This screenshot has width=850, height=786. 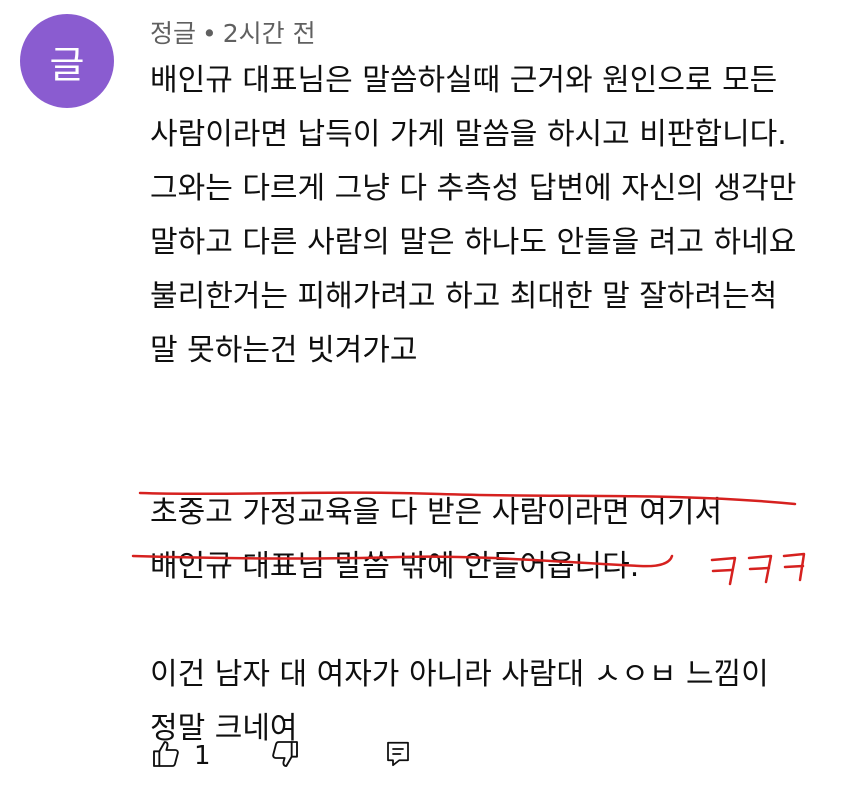 I want to click on comment-line: 말하고 다른 사람의 말은 하나도 안들을 려고 하네요, so click(x=473, y=242).